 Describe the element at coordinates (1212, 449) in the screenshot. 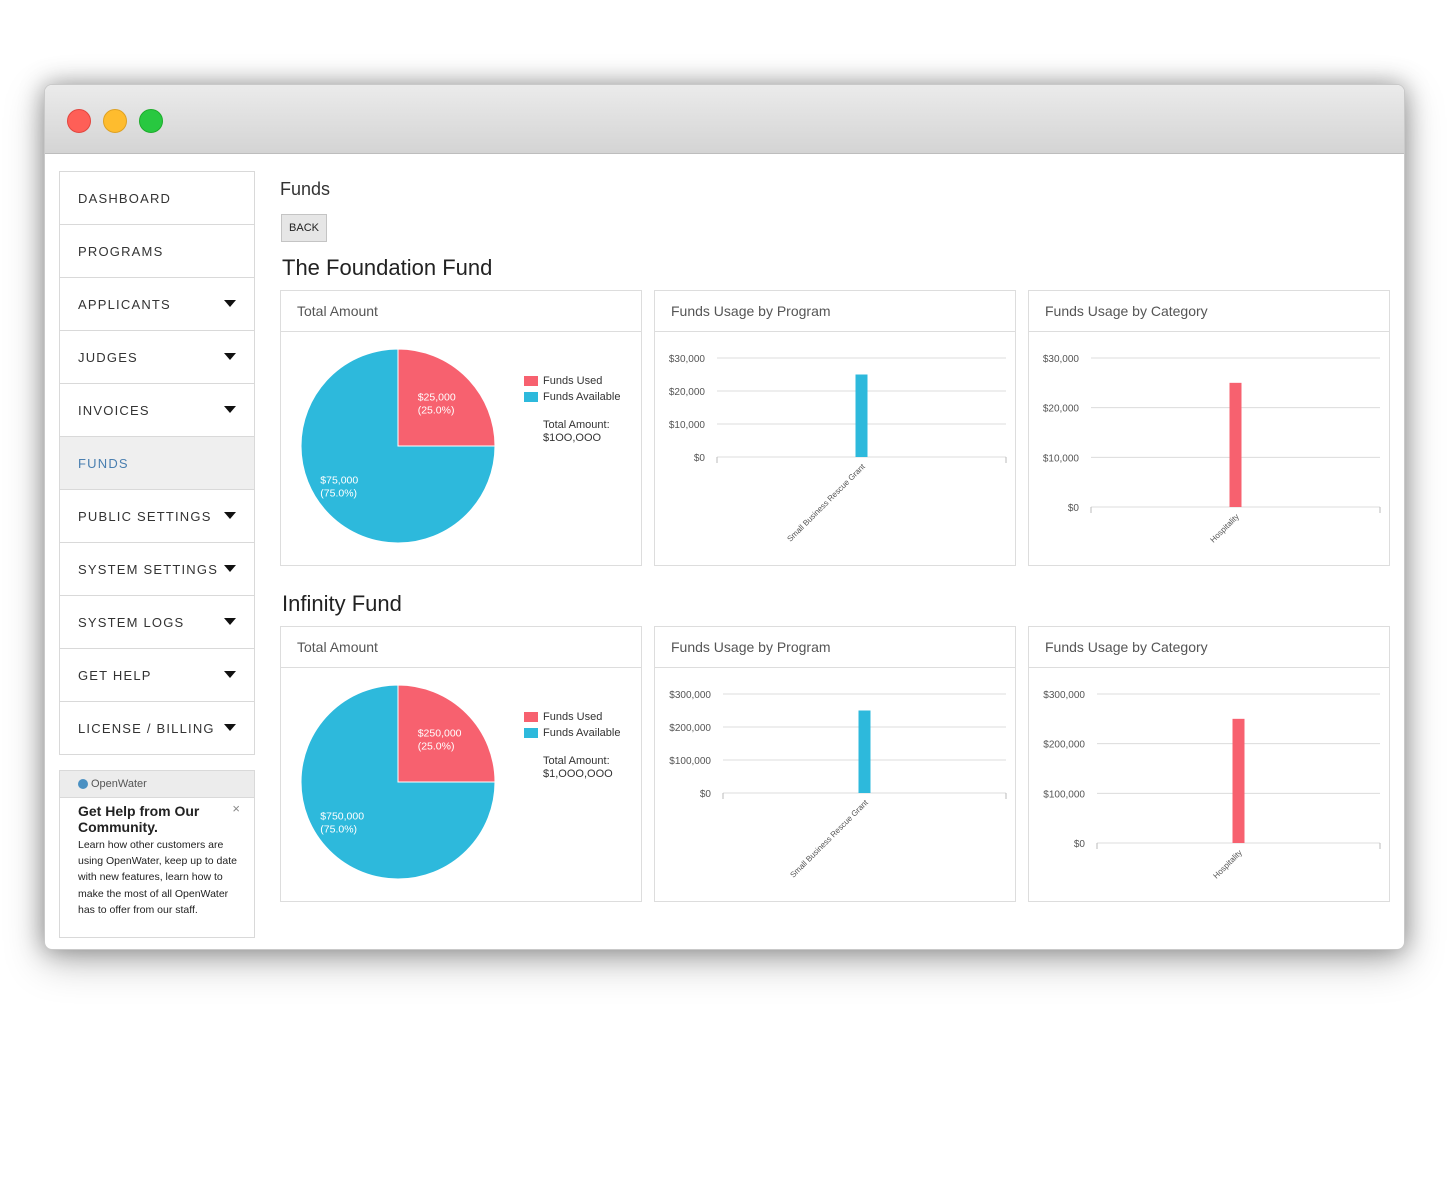

I see `bar-chart: $30,000 $20,000 $10,000 $0 Hospitality` at that location.